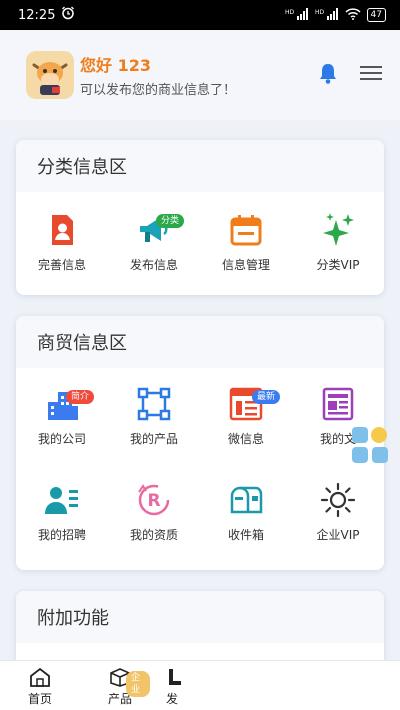  I want to click on tab-products: 产品 企业, so click(120, 687).